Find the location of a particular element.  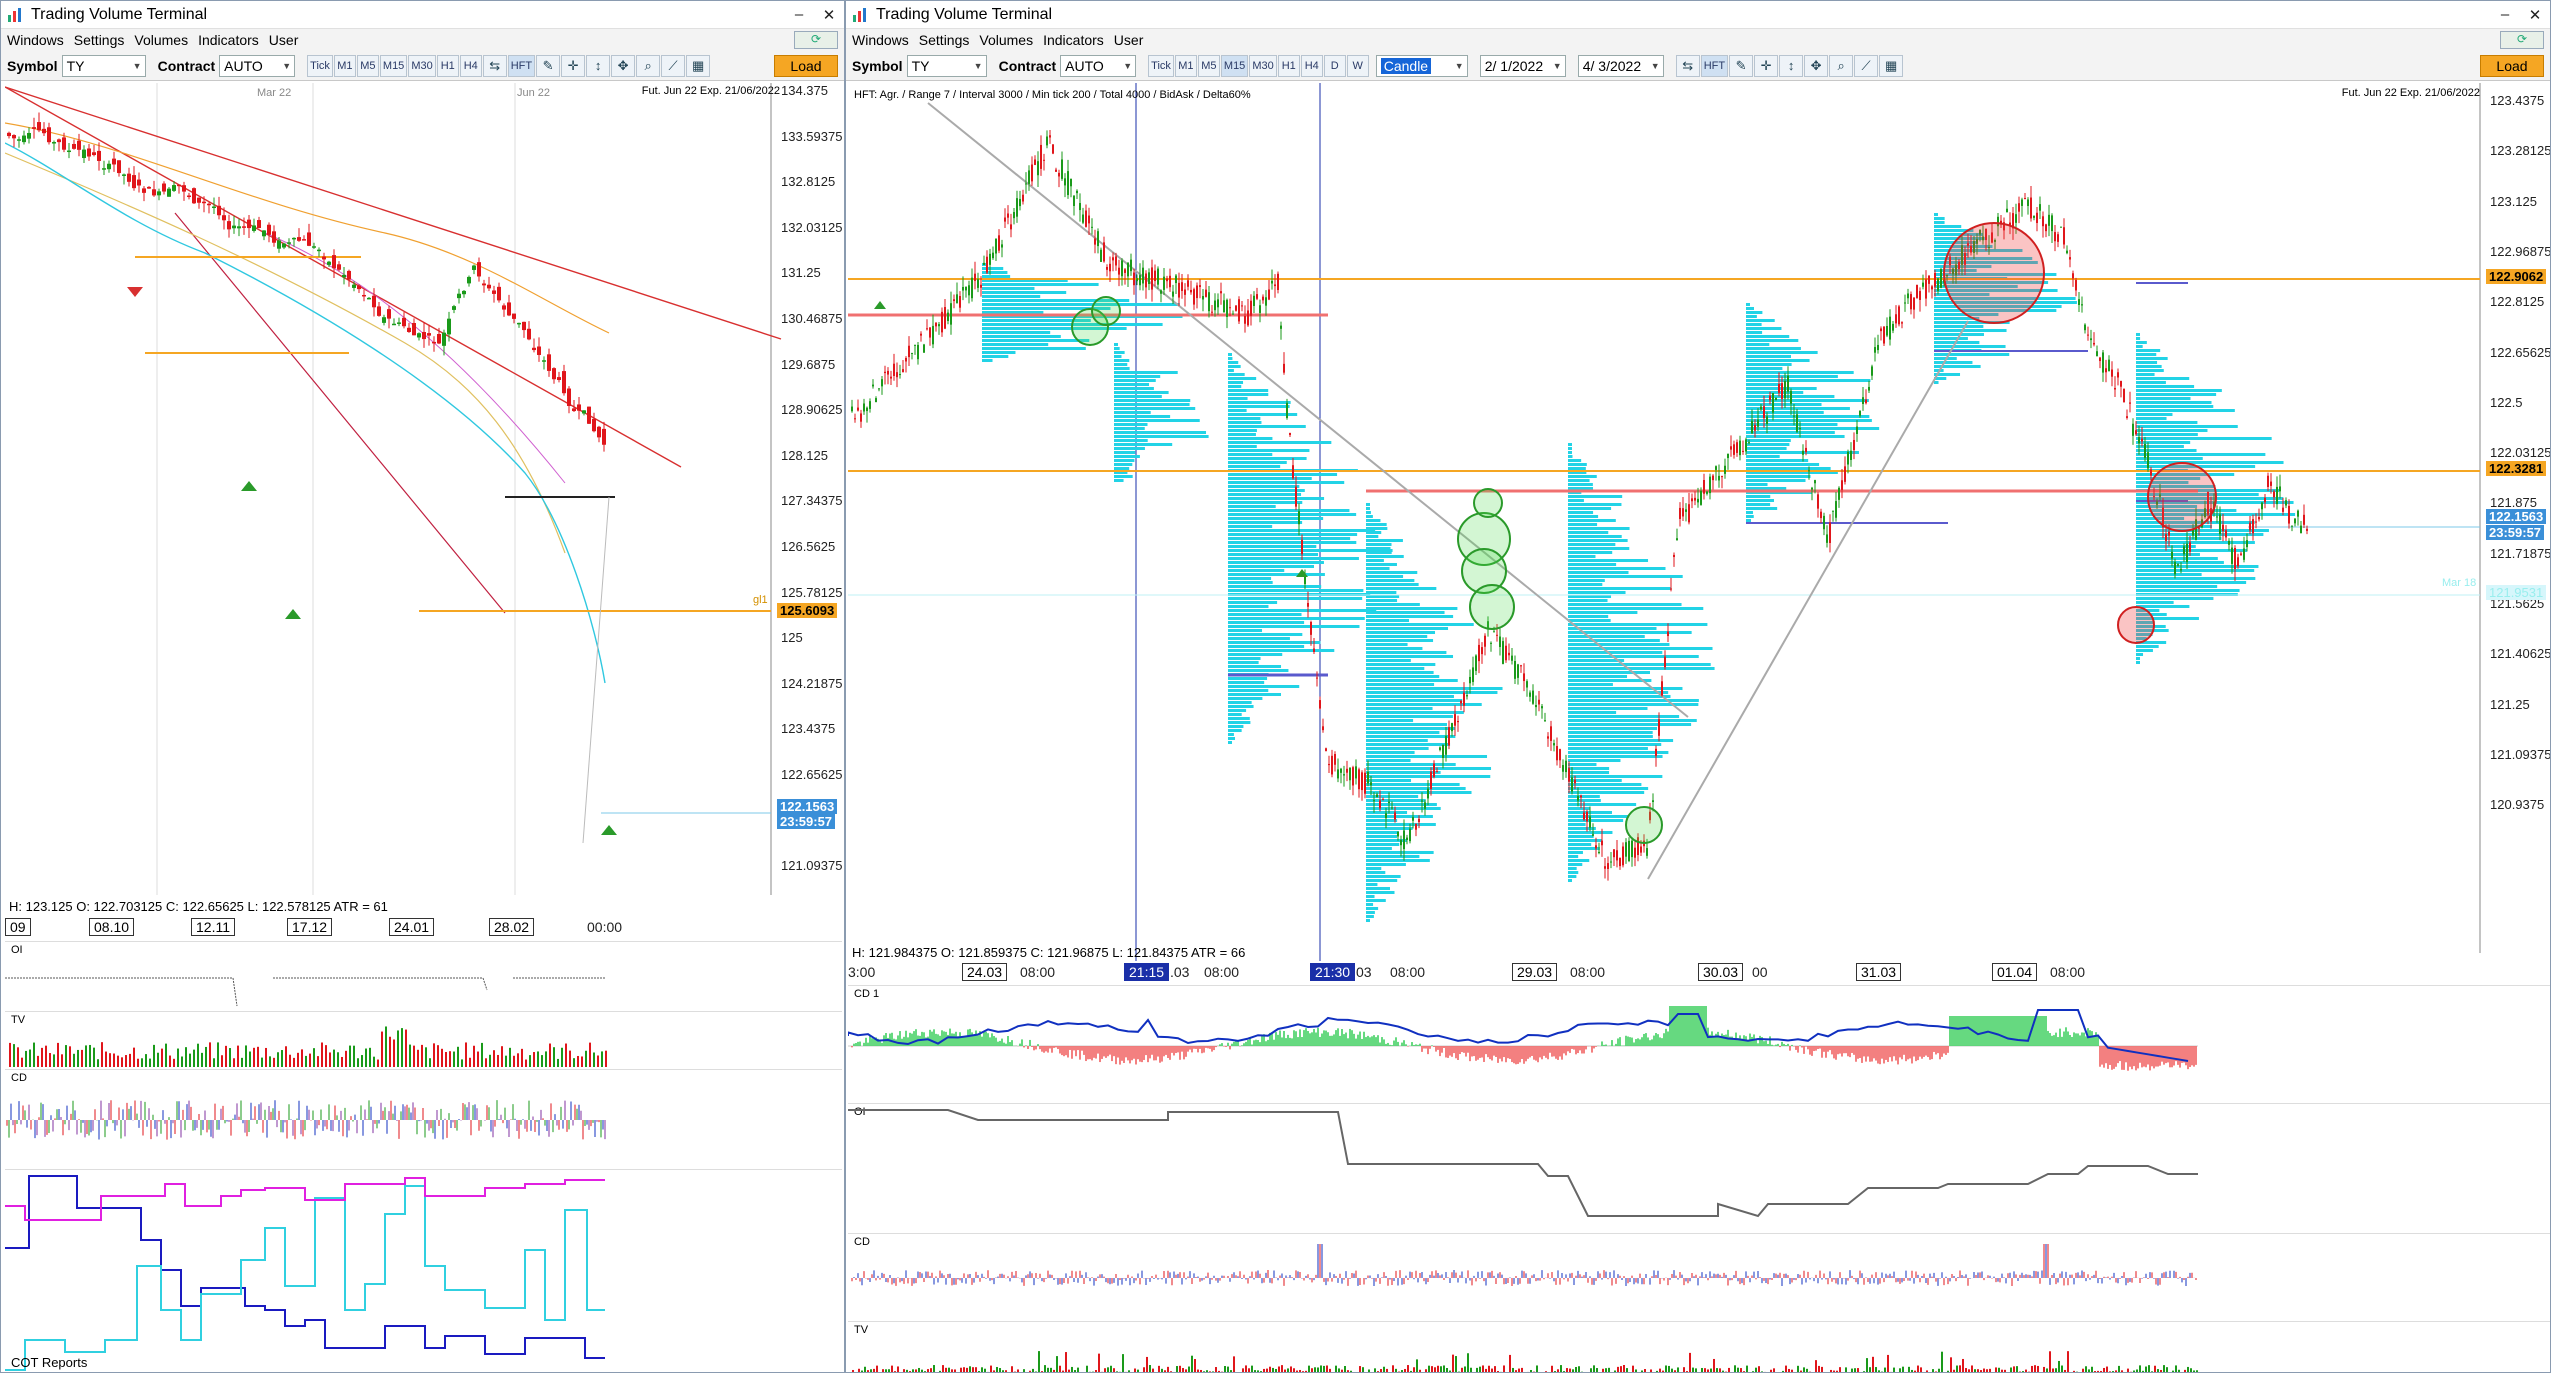

date-from-picker: 2/ 1/2022 ▼ is located at coordinates (1522, 65).